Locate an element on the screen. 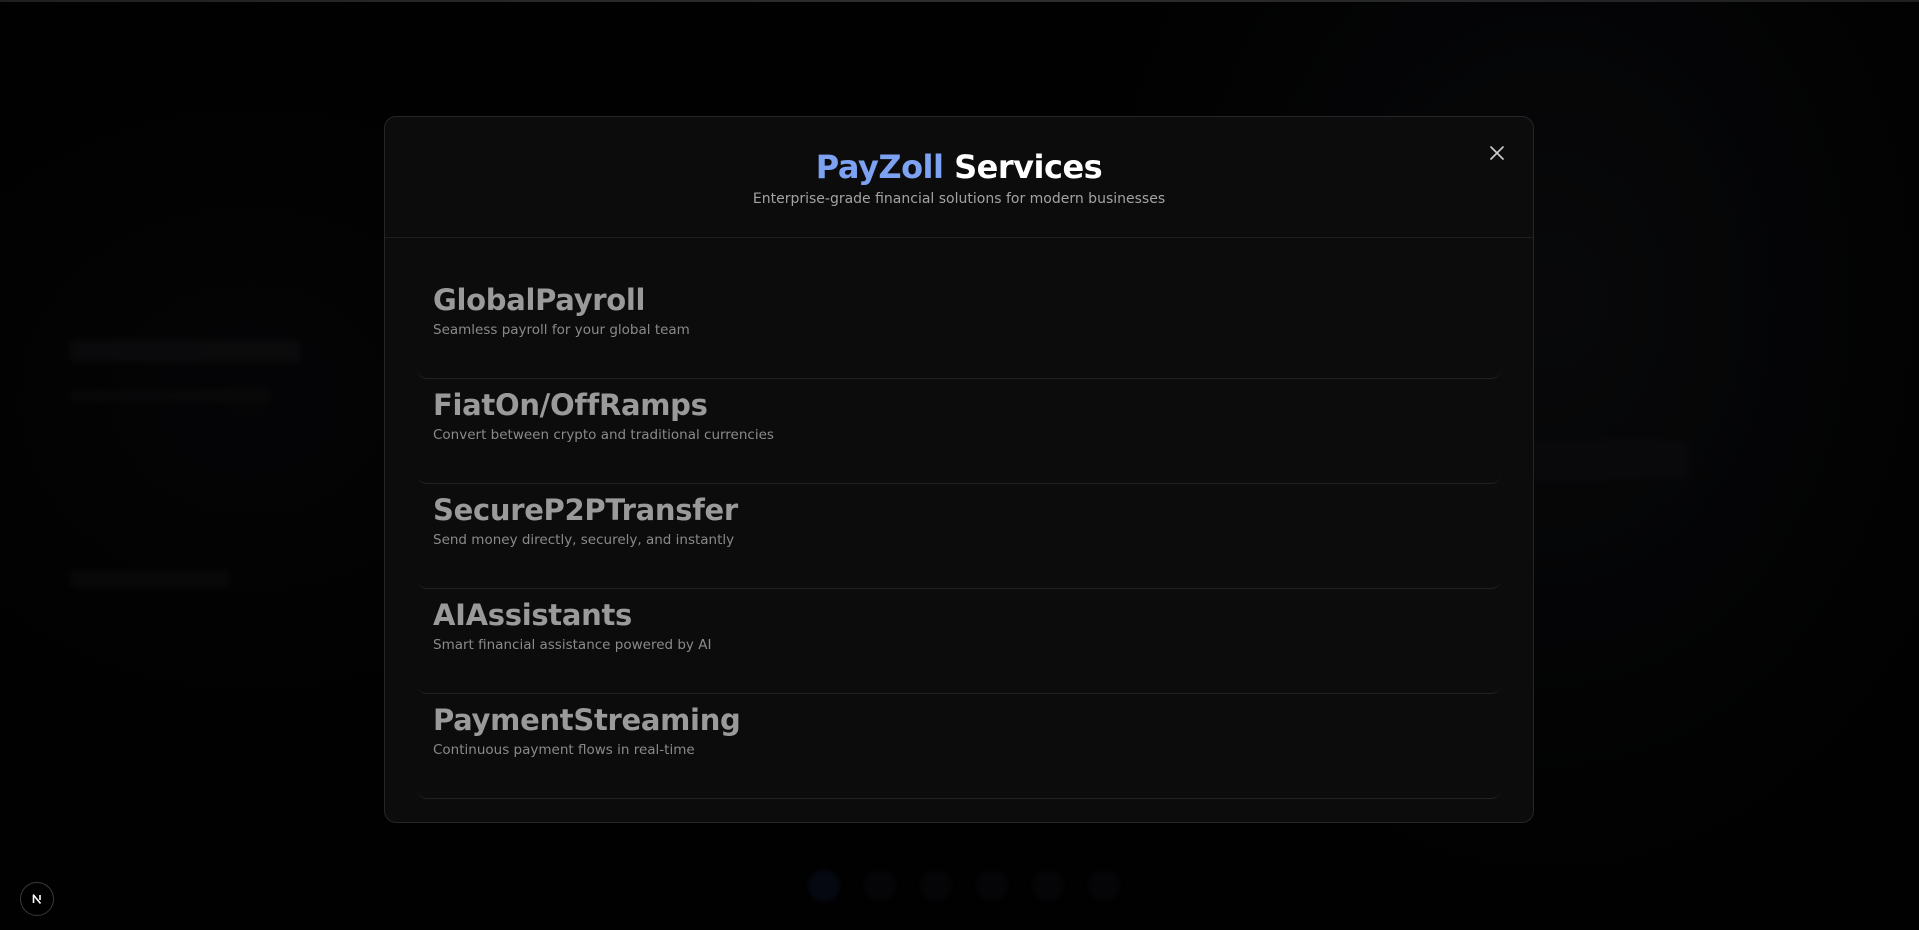 The image size is (1919, 930). service-description: Continuous payment flows in real-time is located at coordinates (564, 750).